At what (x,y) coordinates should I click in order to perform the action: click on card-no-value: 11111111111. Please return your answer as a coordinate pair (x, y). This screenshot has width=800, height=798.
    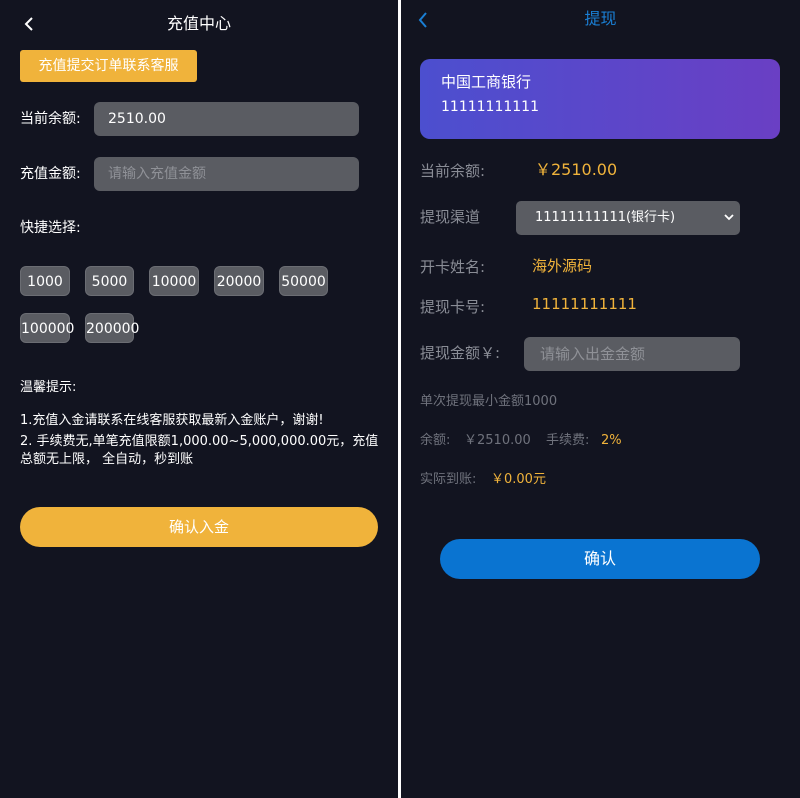
    Looking at the image, I should click on (584, 304).